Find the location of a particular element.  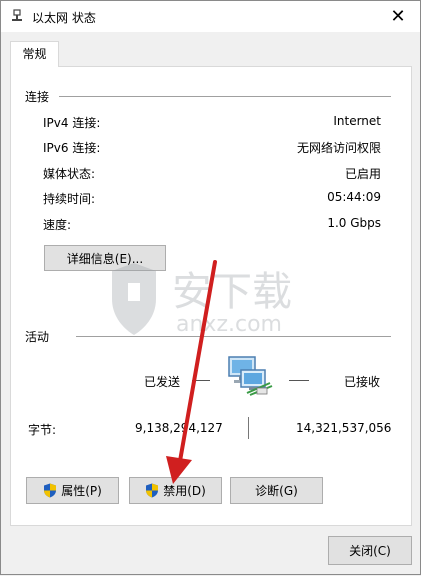

tab-general: 常规 is located at coordinates (34, 54).